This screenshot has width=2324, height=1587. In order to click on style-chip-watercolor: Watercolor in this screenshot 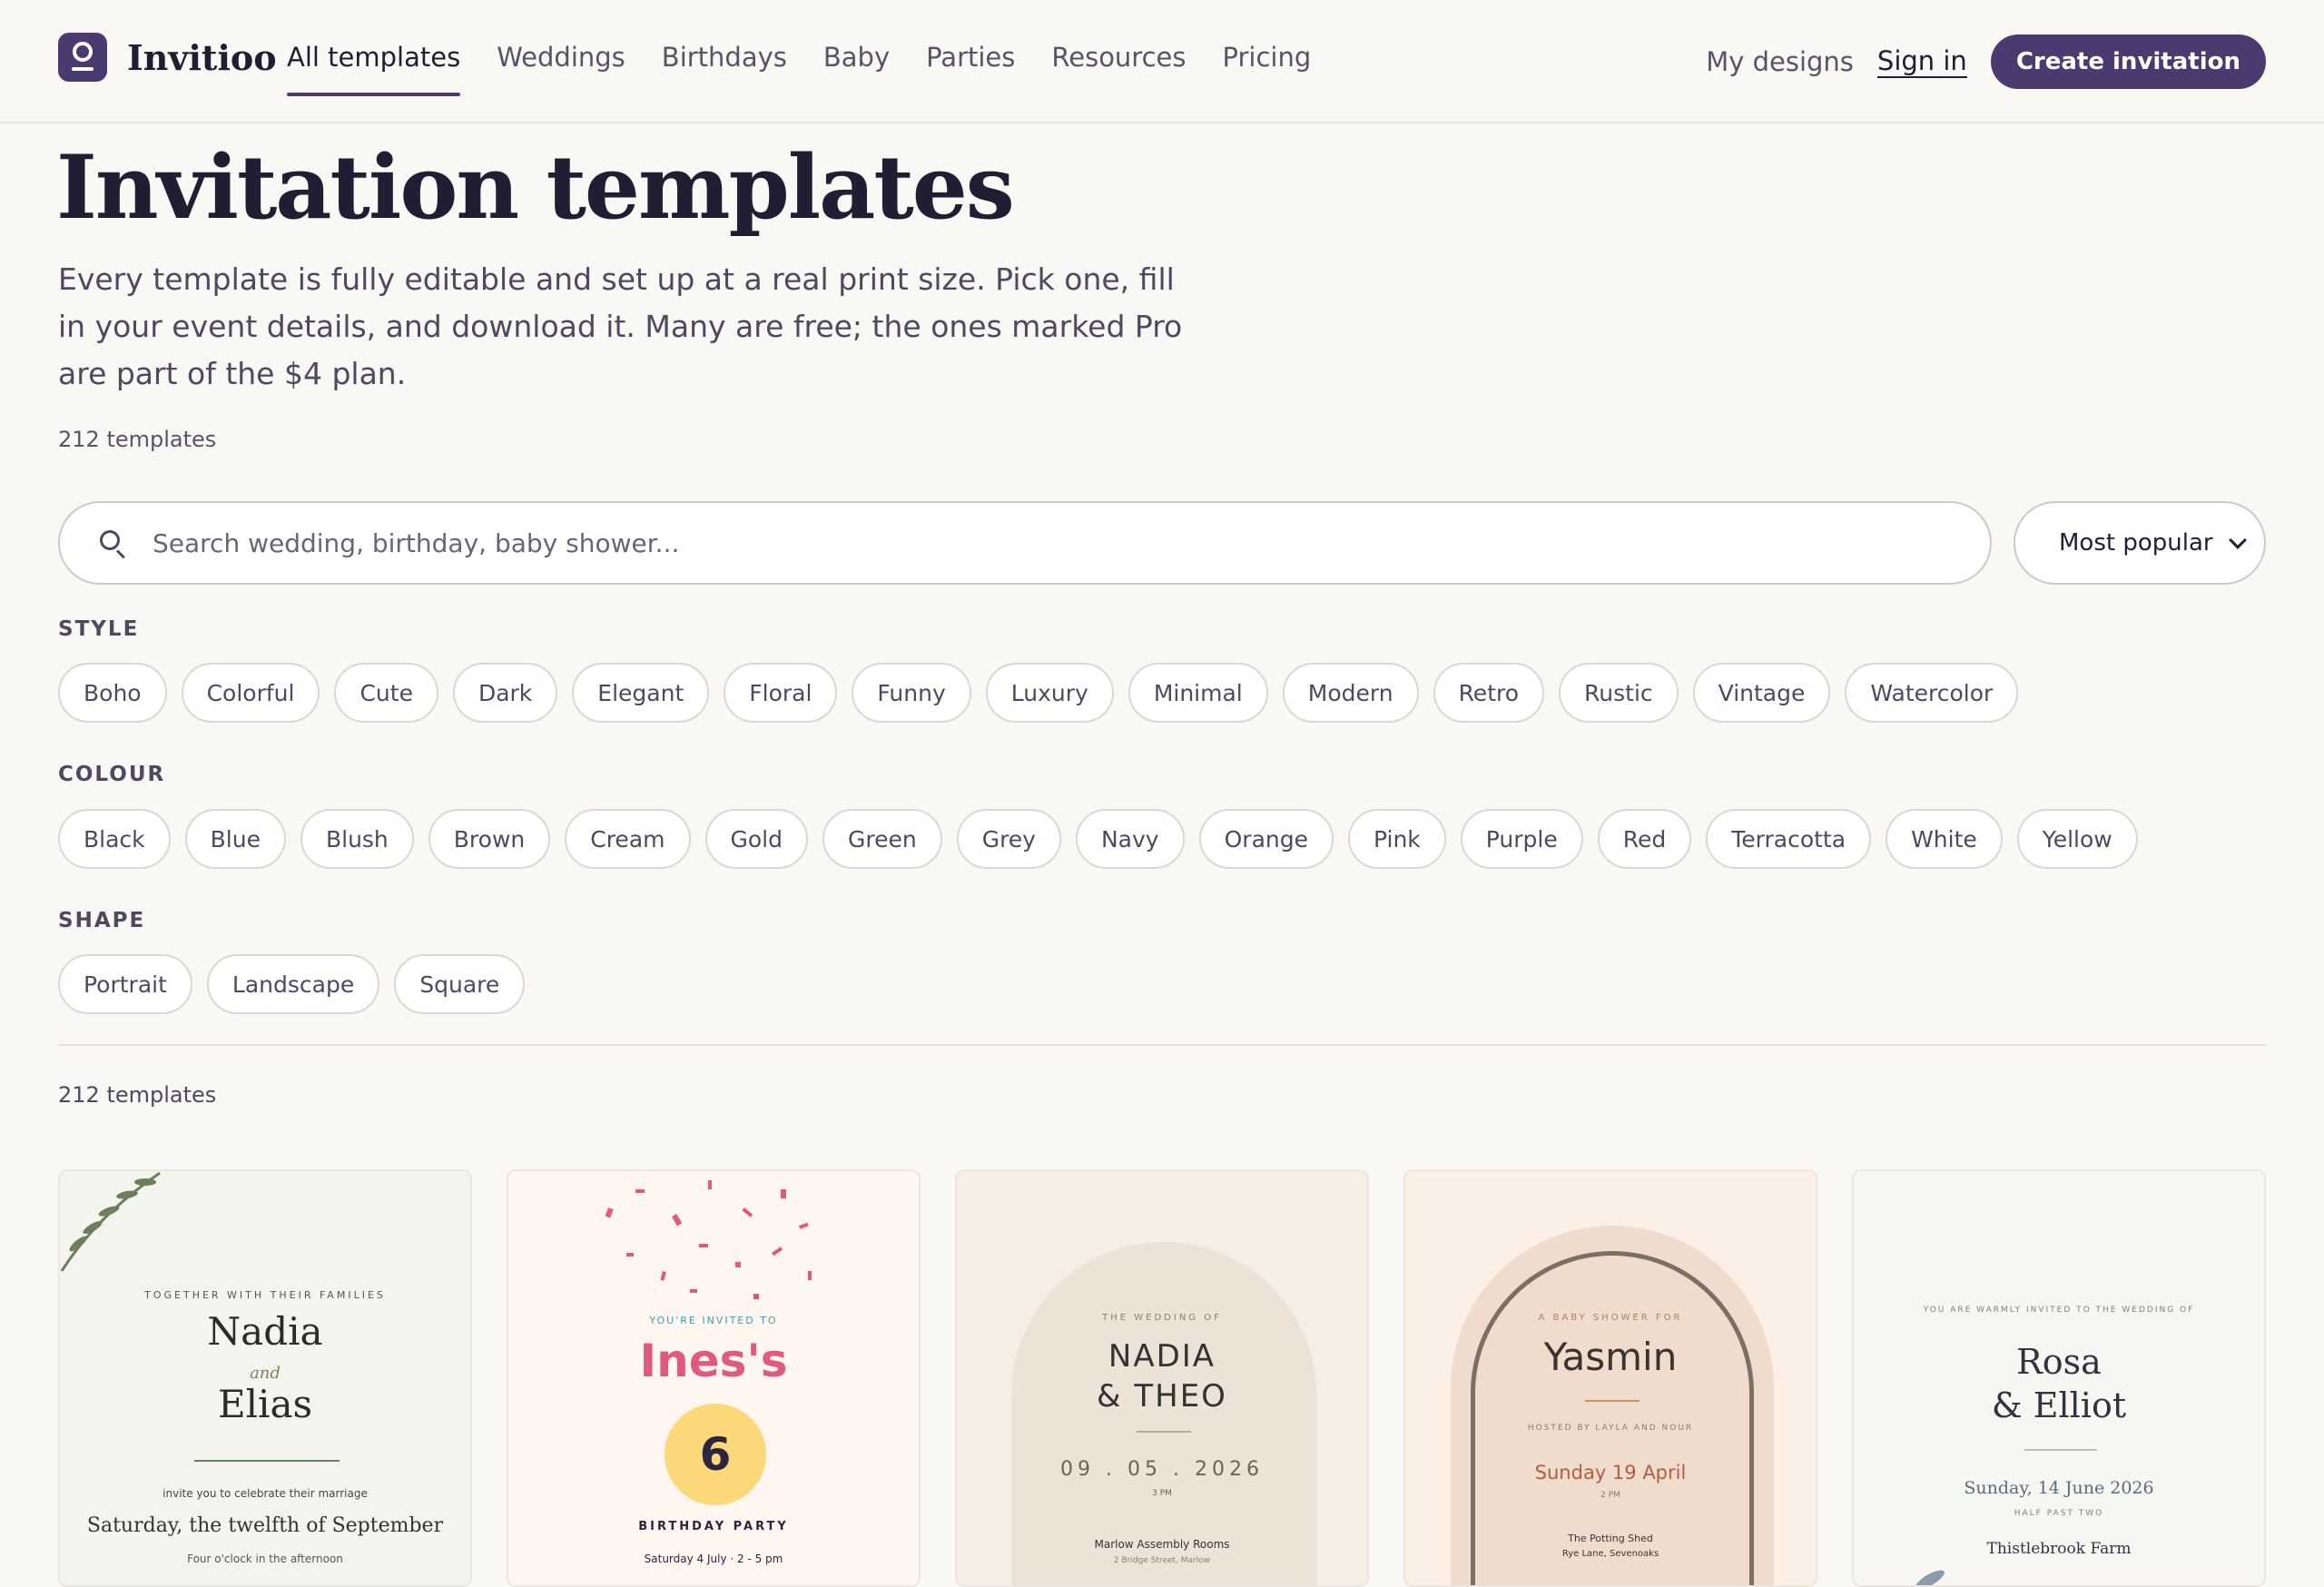, I will do `click(1932, 693)`.